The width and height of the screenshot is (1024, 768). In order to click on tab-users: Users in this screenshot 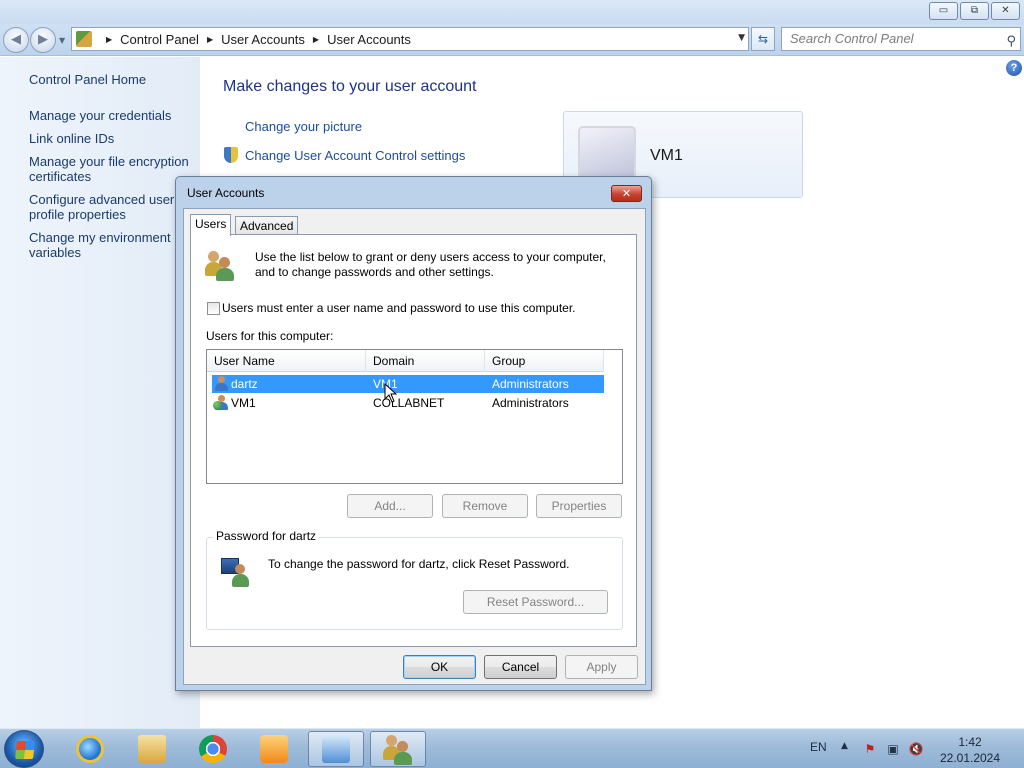, I will do `click(211, 225)`.